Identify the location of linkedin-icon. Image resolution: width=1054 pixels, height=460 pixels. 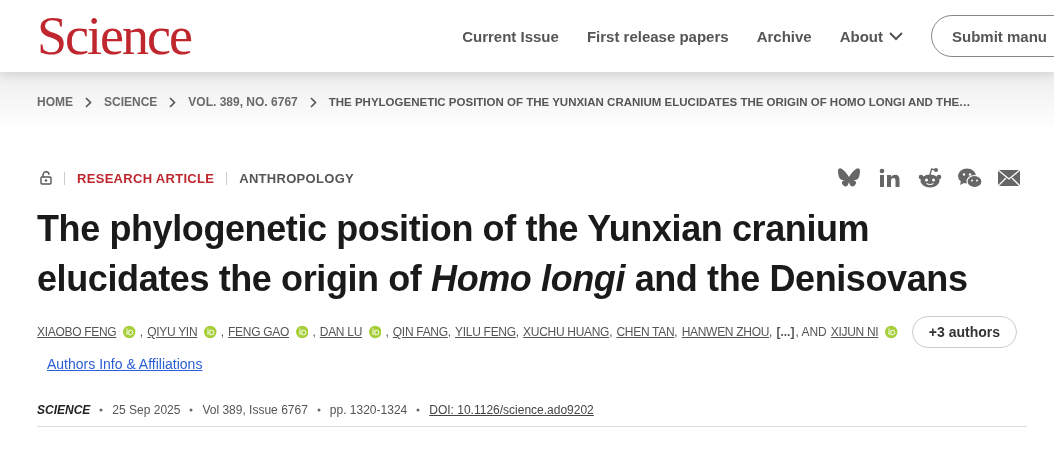
(890, 178).